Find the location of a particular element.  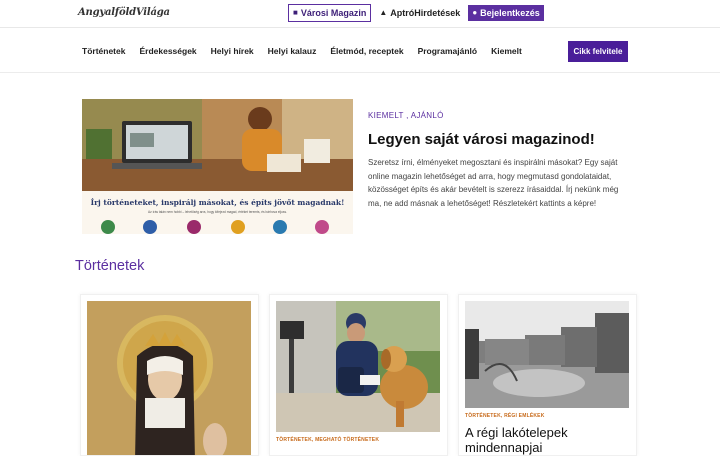

site-logo: AngyalföldVilága is located at coordinates (124, 12).